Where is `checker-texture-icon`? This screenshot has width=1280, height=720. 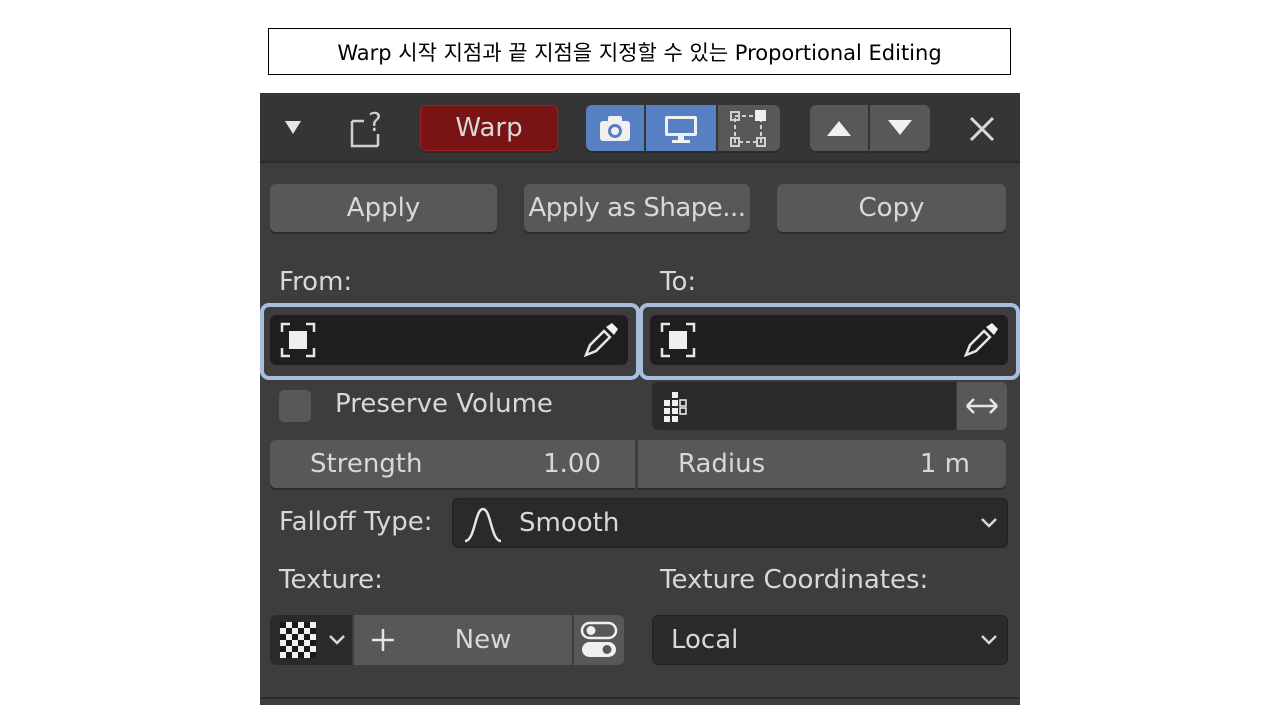 checker-texture-icon is located at coordinates (298, 640).